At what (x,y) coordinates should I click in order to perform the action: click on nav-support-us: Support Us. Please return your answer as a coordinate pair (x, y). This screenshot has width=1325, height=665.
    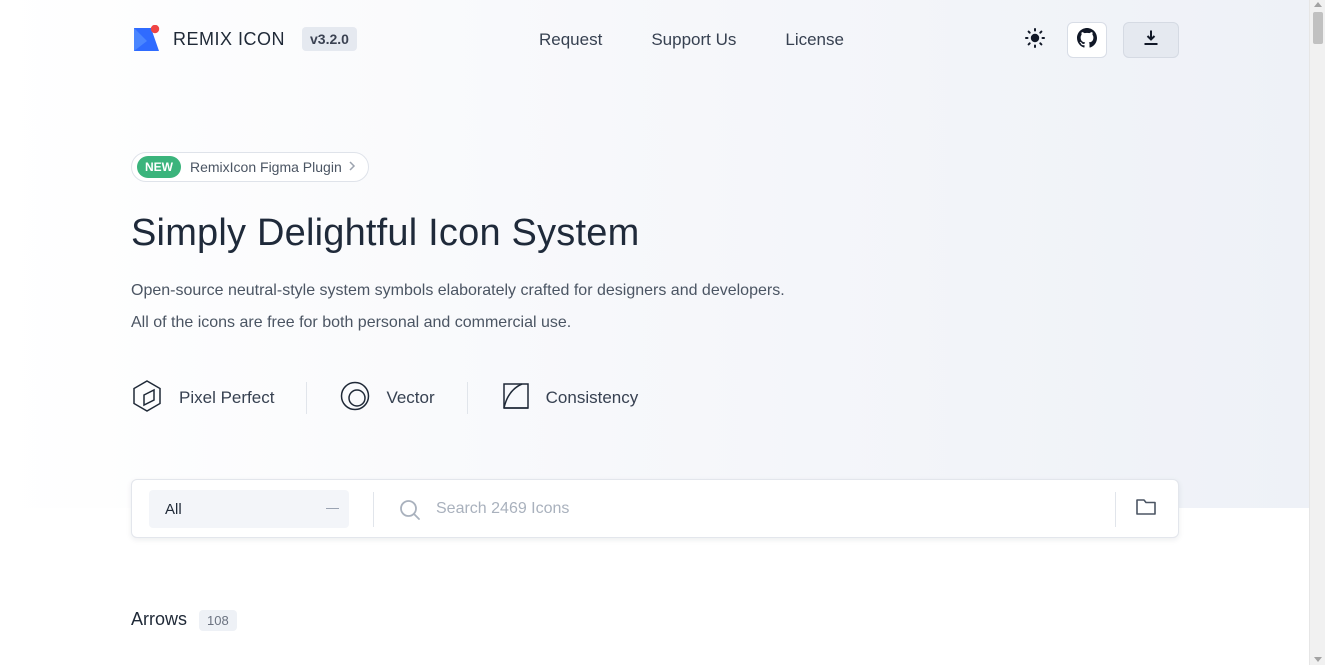
    Looking at the image, I should click on (693, 40).